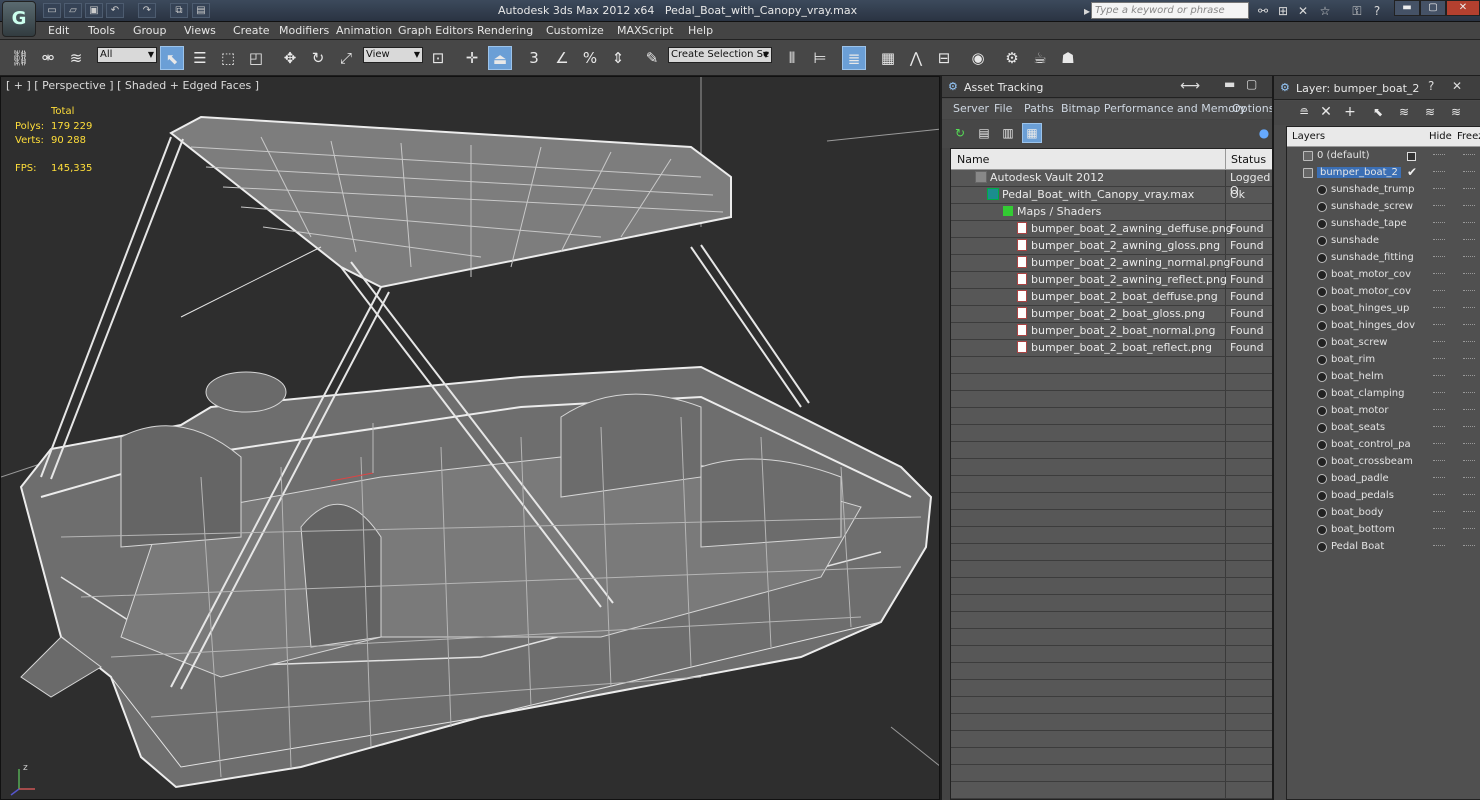  What do you see at coordinates (1412, 172) in the screenshot?
I see `active-layer-check-icon: ✔` at bounding box center [1412, 172].